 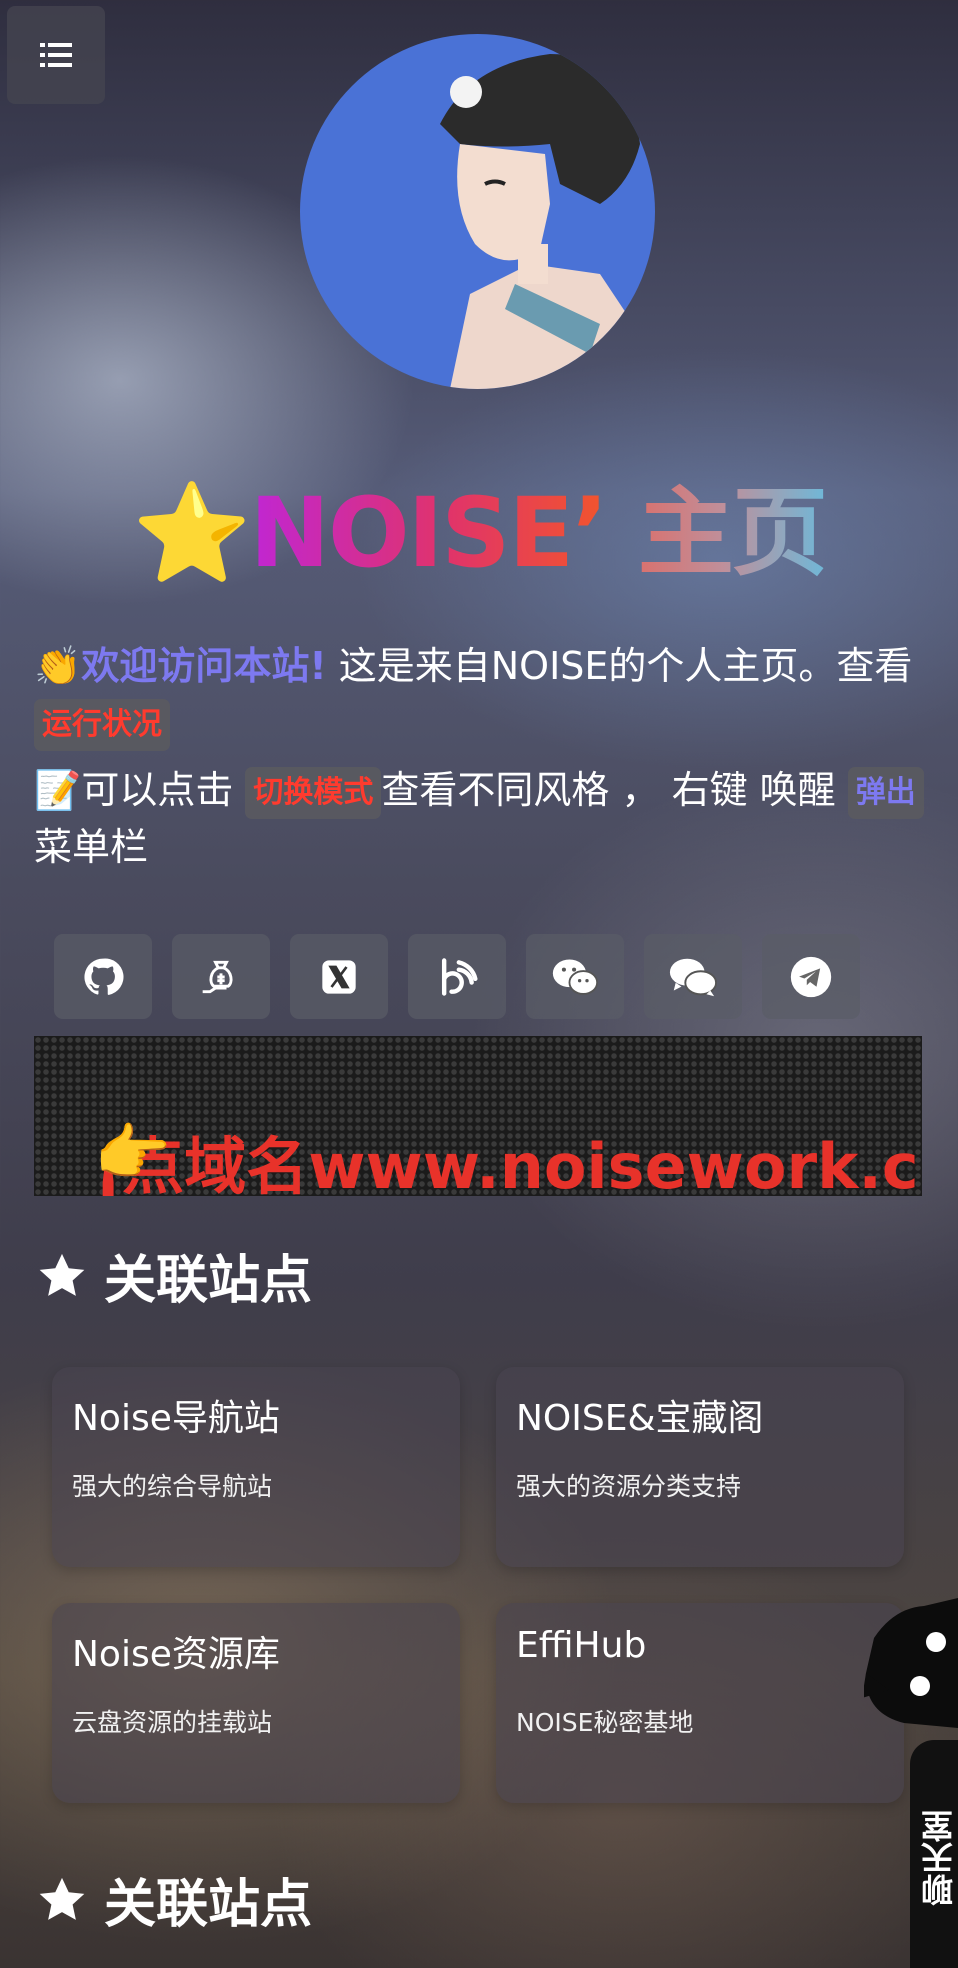 What do you see at coordinates (479, 818) in the screenshot?
I see `intro-line-2: 📝可以点击 切换模式 查看不同风格 ， 右键 唤醒 弹出 菜单栏` at bounding box center [479, 818].